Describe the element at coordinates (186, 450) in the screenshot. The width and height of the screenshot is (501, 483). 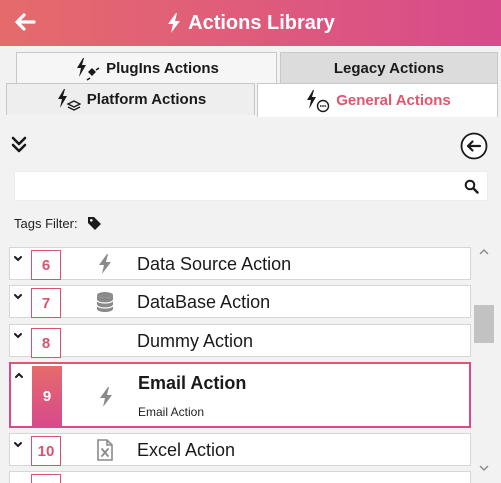
I see `action-name: Excel Action` at that location.